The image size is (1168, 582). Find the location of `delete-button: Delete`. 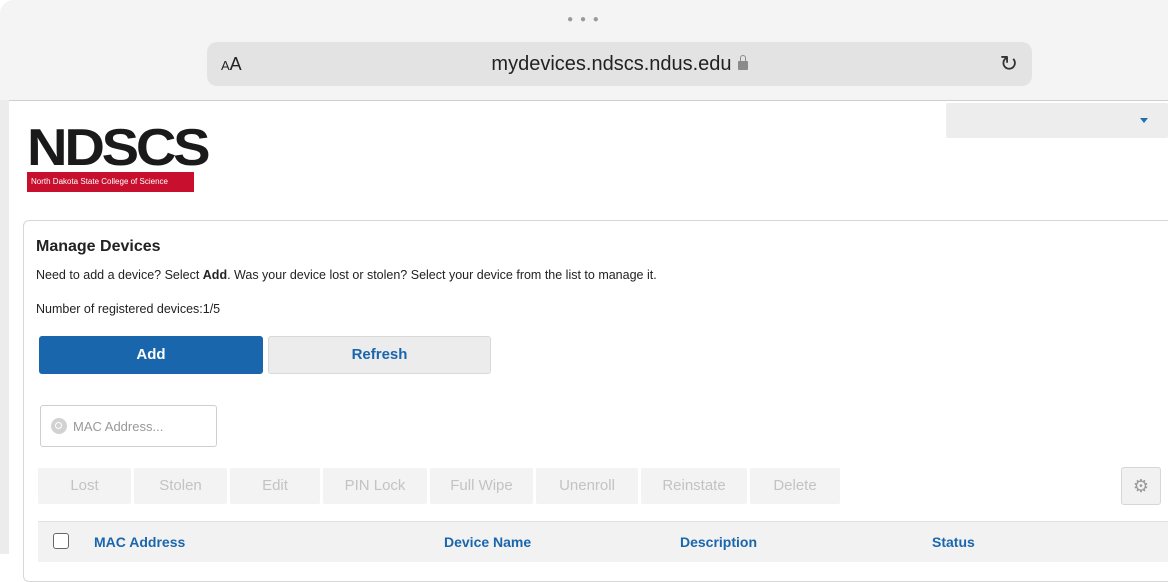

delete-button: Delete is located at coordinates (795, 486).